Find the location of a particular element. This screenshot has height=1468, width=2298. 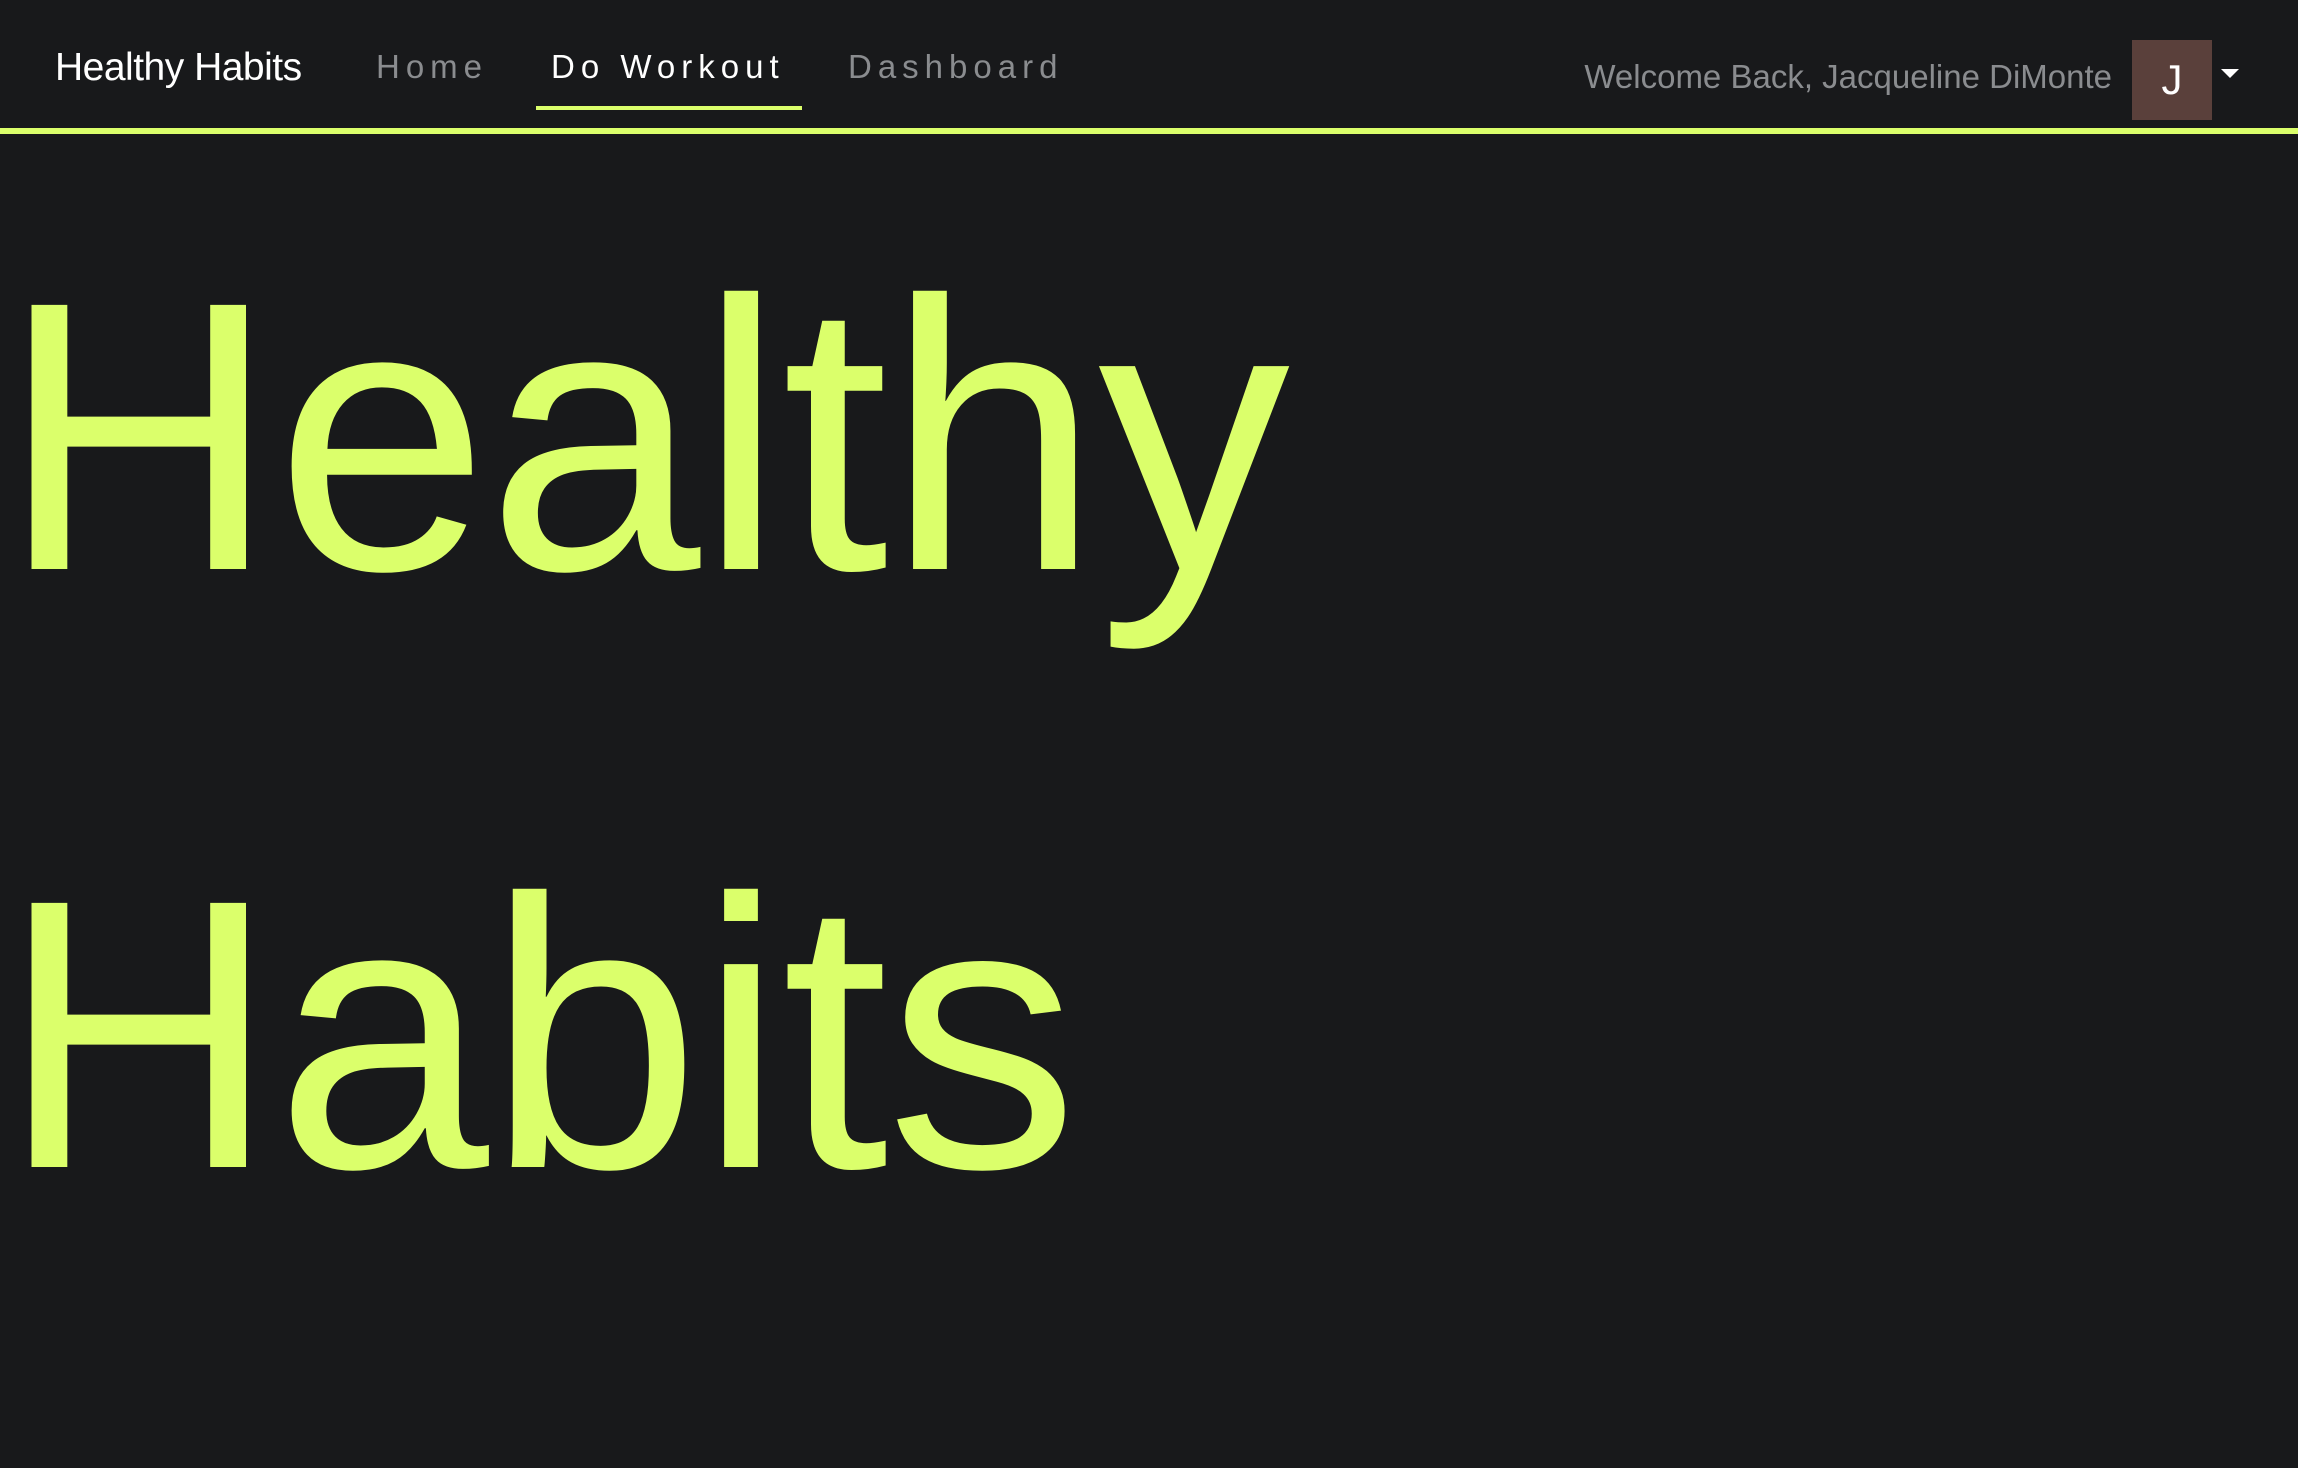

hero-title-line-2: Habits is located at coordinates (539, 1034).